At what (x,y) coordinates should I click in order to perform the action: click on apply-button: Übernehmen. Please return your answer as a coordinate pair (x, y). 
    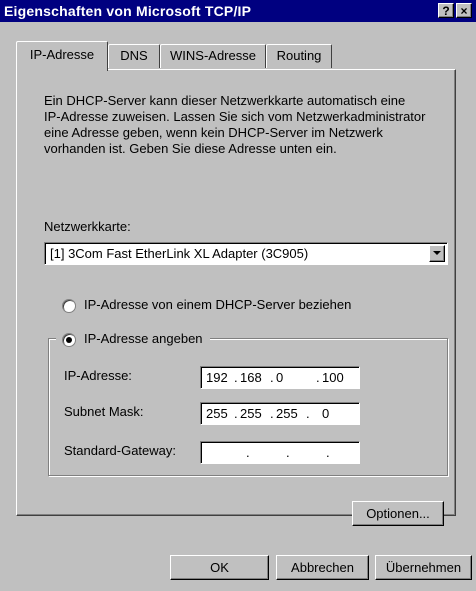
    Looking at the image, I should click on (423, 567).